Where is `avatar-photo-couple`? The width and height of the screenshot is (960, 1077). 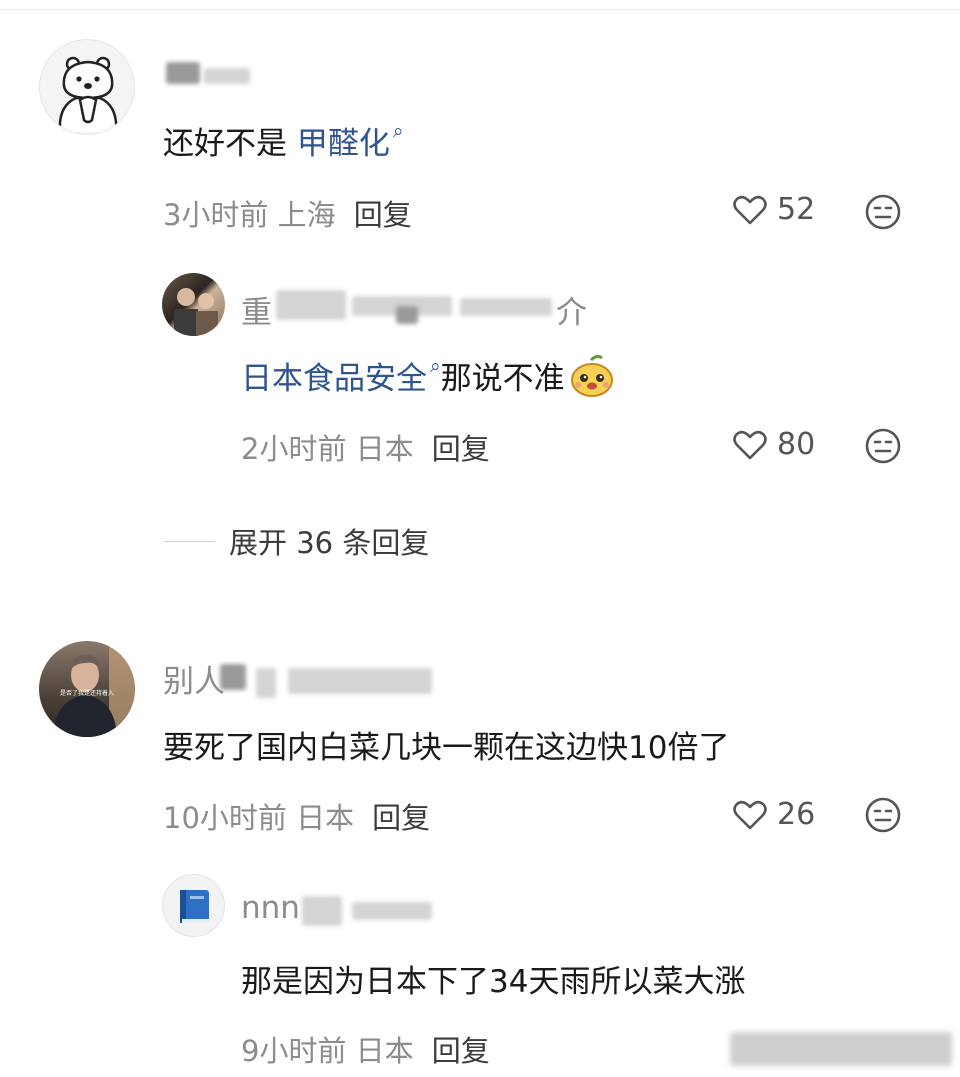 avatar-photo-couple is located at coordinates (193, 304).